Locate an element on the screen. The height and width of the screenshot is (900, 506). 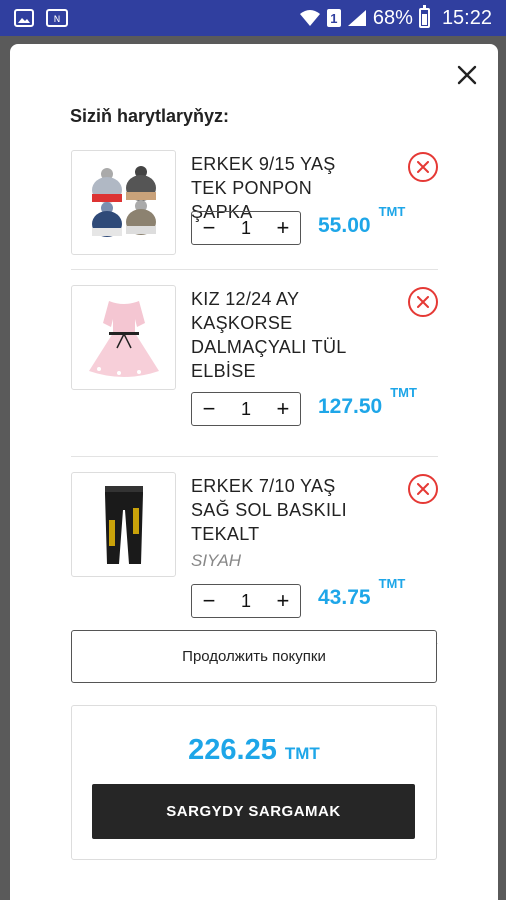
price-amount: 43.75 is located at coordinates (344, 597).